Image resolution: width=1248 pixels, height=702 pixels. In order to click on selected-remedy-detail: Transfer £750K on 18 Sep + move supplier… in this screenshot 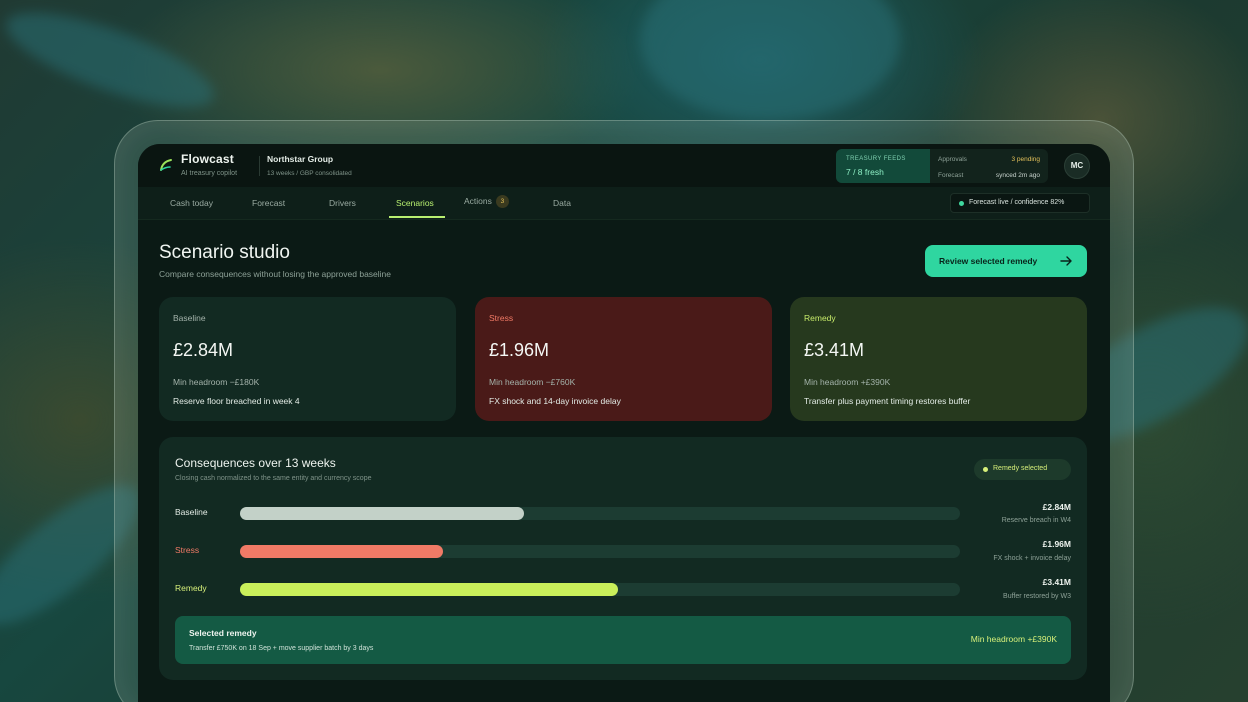, I will do `click(281, 648)`.